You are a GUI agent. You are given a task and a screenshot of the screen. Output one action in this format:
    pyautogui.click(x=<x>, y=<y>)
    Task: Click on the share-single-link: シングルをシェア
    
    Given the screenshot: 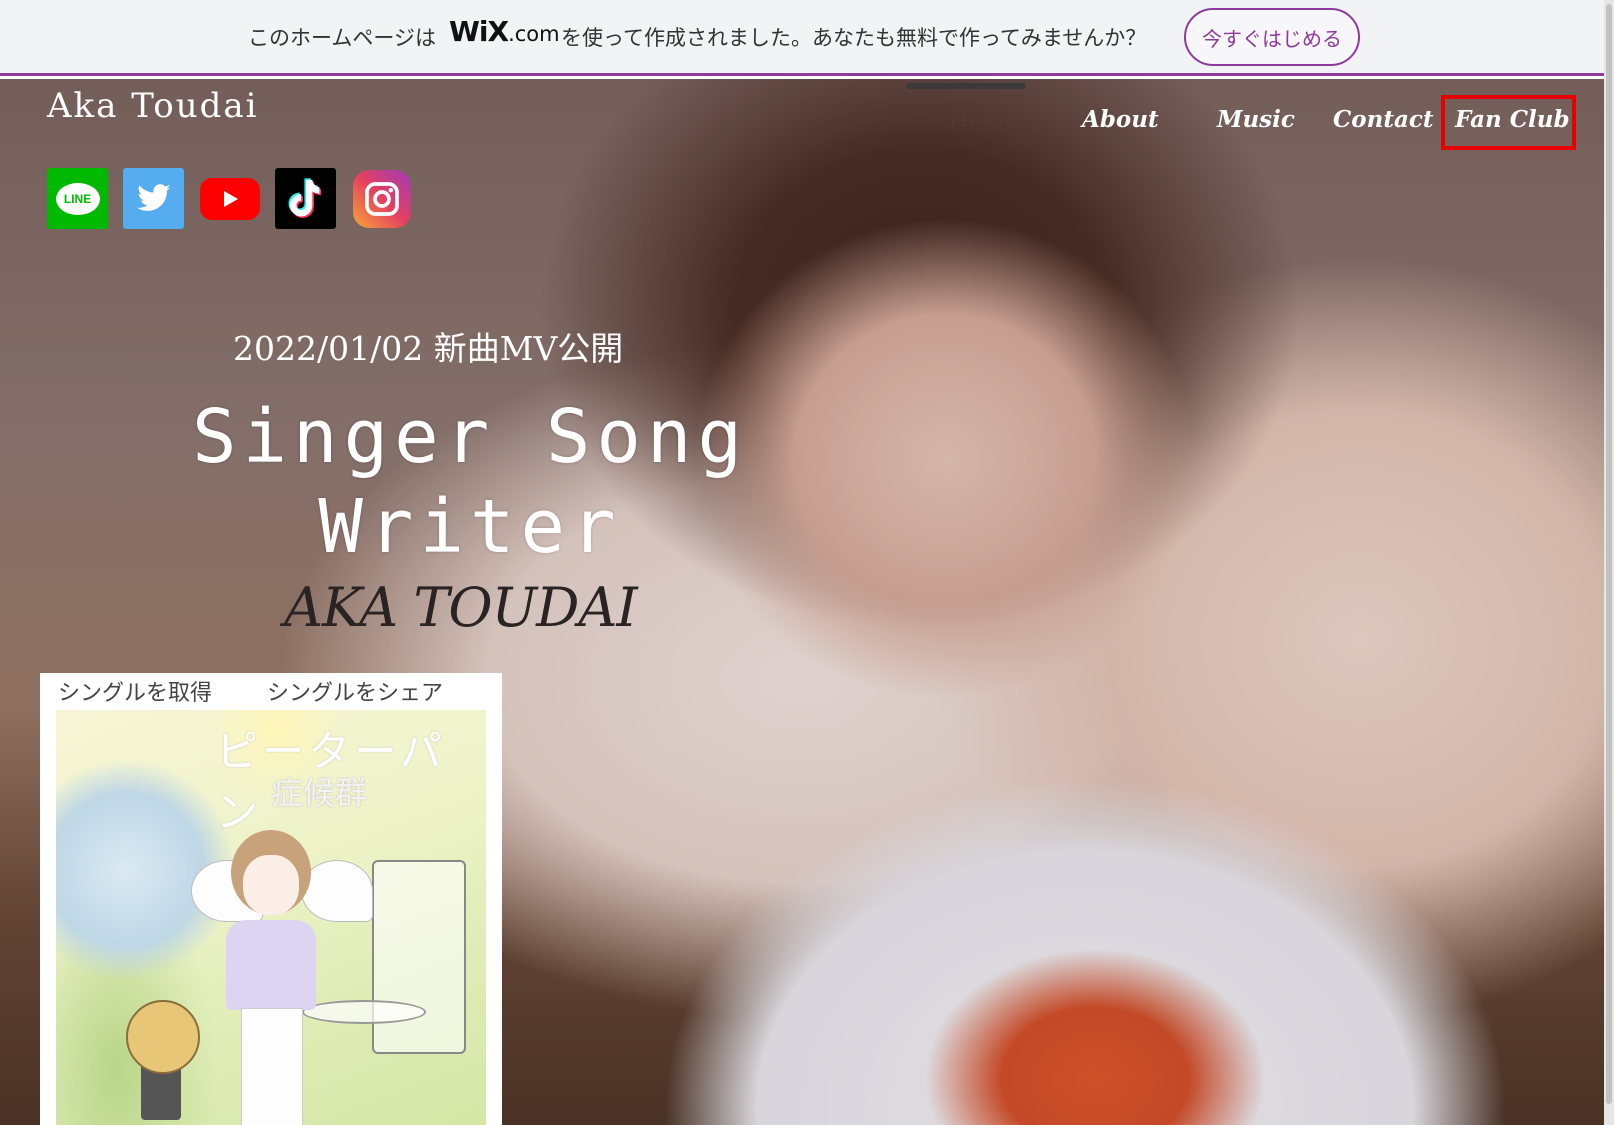 What is the action you would take?
    pyautogui.click(x=355, y=693)
    